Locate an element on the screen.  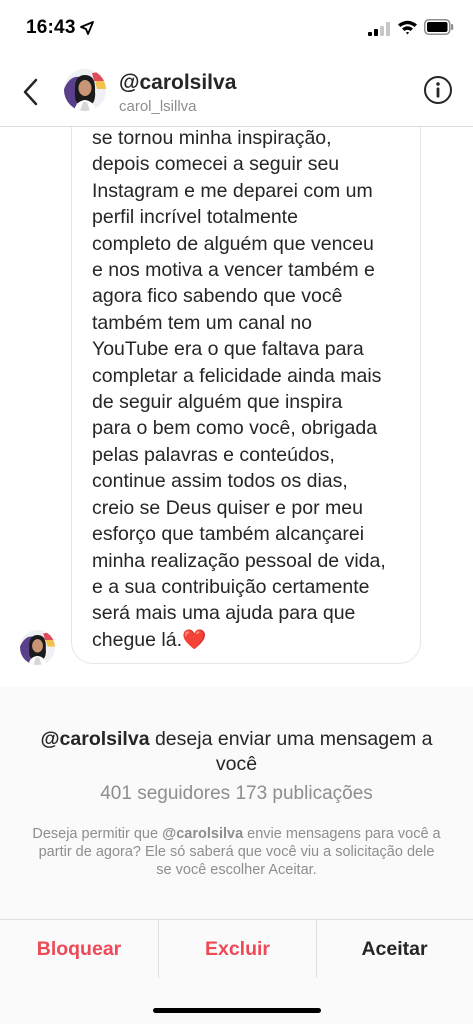
request-action-bar: Bloquear Excluir Aceitar is located at coordinates (236, 948).